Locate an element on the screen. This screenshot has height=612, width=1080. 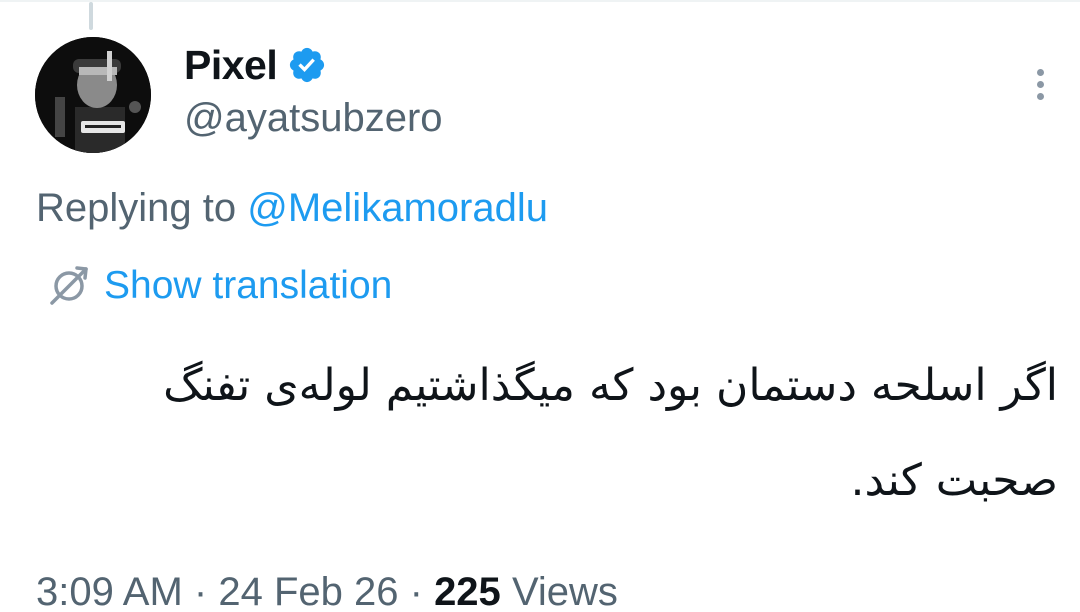
avatar-image is located at coordinates (93, 95).